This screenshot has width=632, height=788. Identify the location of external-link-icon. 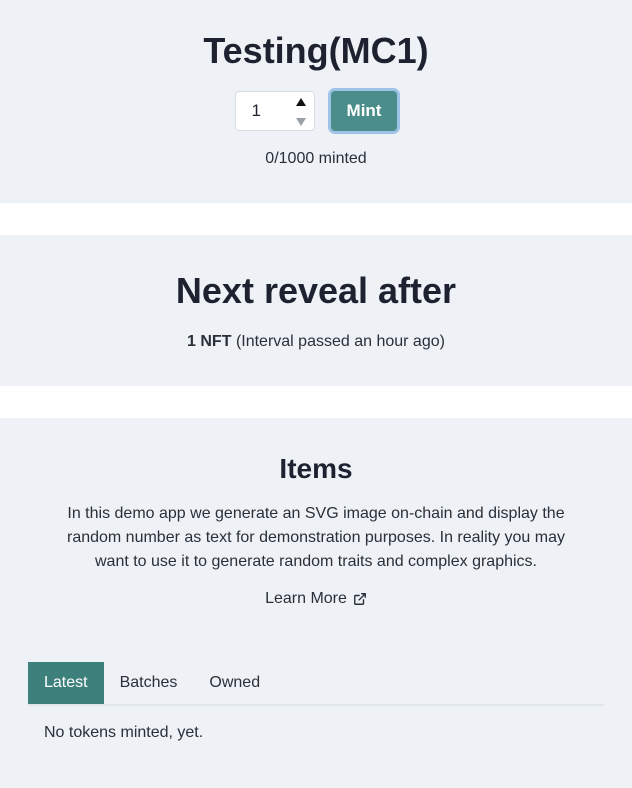
(359, 599).